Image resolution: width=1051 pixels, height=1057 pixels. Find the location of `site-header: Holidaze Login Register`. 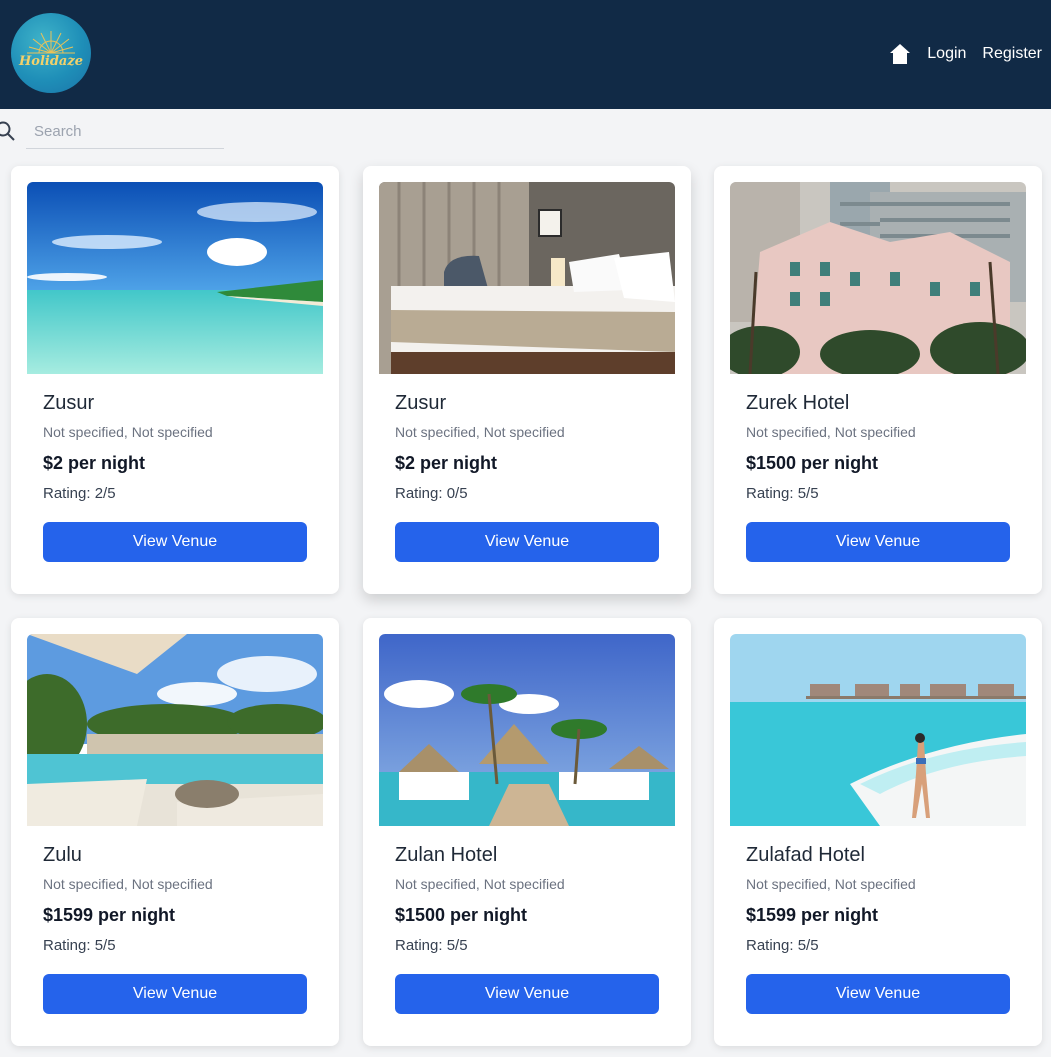

site-header: Holidaze Login Register is located at coordinates (525, 54).